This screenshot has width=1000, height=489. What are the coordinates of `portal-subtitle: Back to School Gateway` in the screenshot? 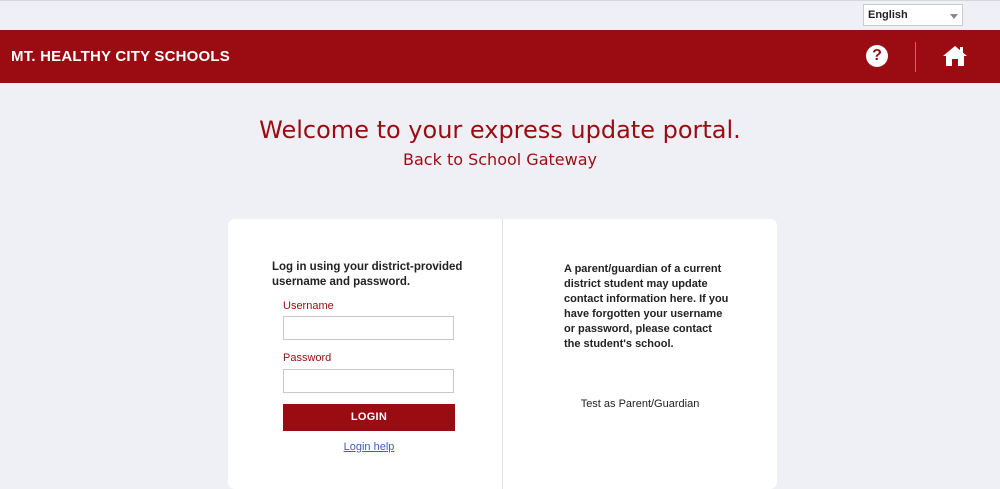 It's located at (500, 159).